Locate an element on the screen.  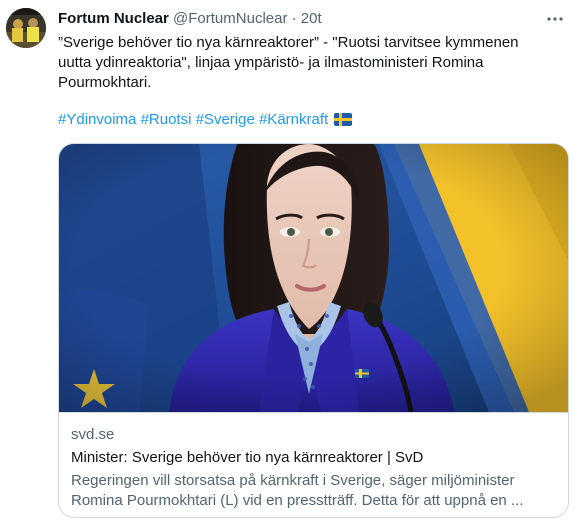
avatar-image is located at coordinates (26, 28).